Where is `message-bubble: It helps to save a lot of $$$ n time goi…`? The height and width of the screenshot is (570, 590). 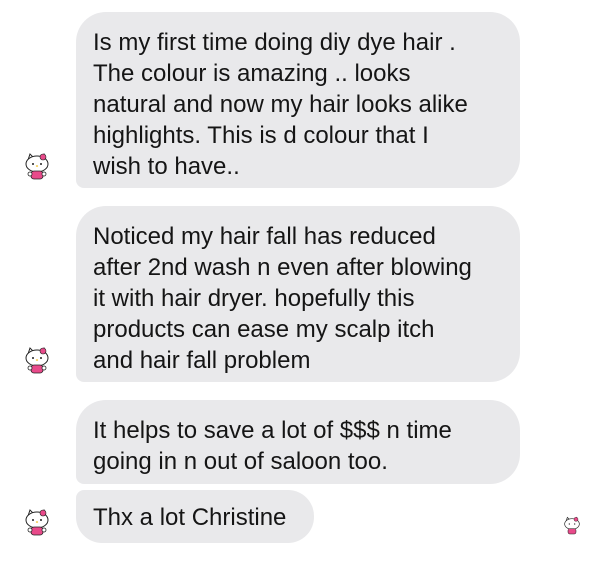 message-bubble: It helps to save a lot of $$$ n time goi… is located at coordinates (298, 442).